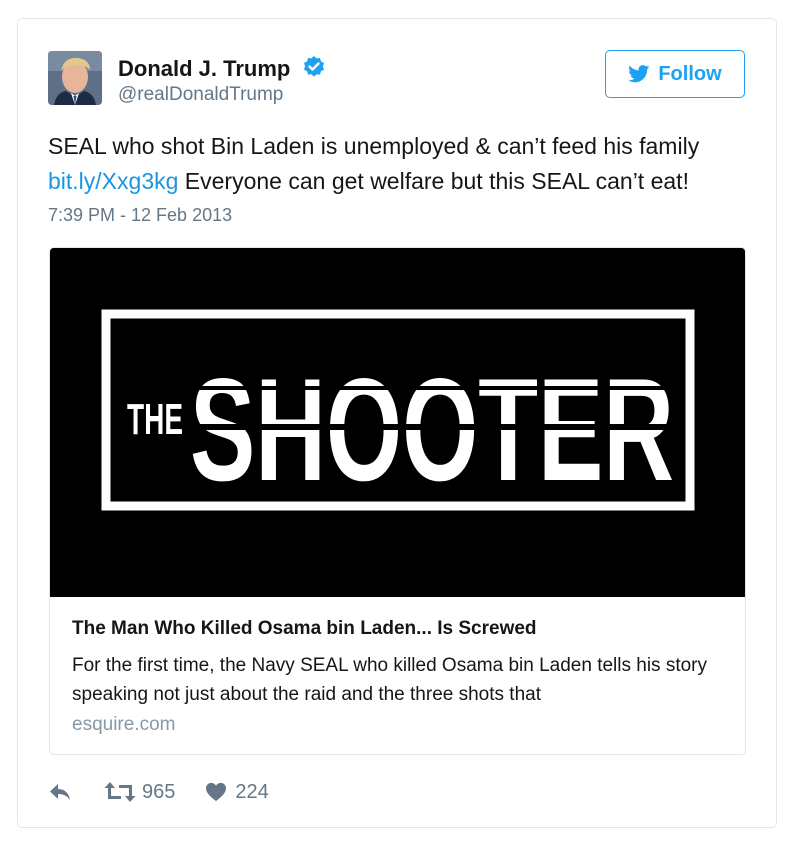  What do you see at coordinates (639, 74) in the screenshot?
I see `twitter-bird-icon` at bounding box center [639, 74].